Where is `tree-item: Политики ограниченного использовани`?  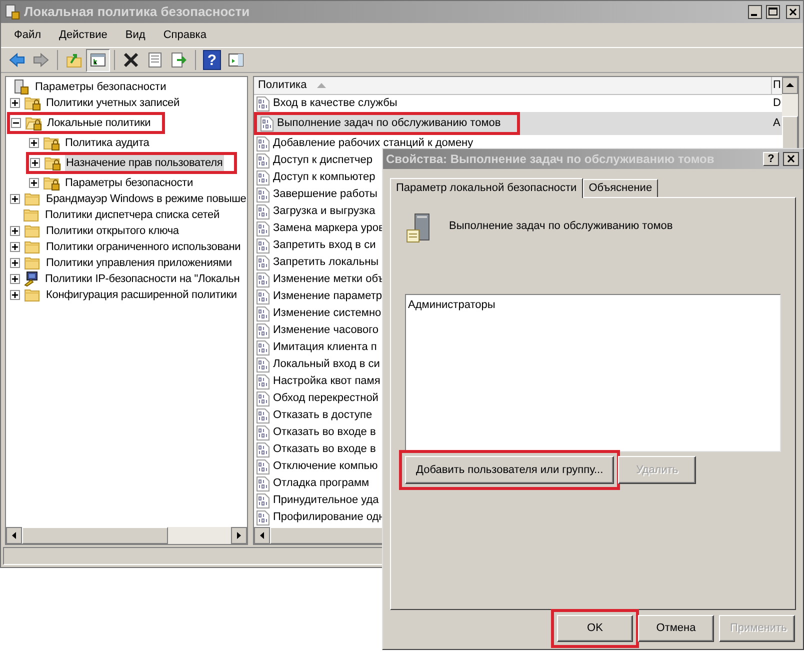
tree-item: Политики ограниченного использовани is located at coordinates (143, 247).